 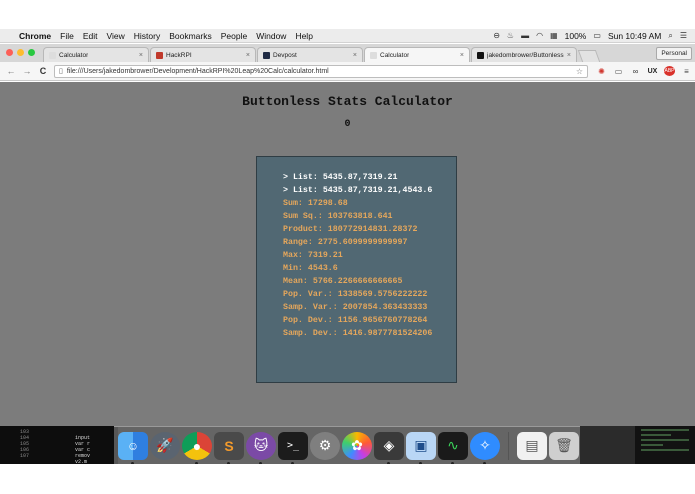 What do you see at coordinates (9, 52) in the screenshot?
I see `close-window-button` at bounding box center [9, 52].